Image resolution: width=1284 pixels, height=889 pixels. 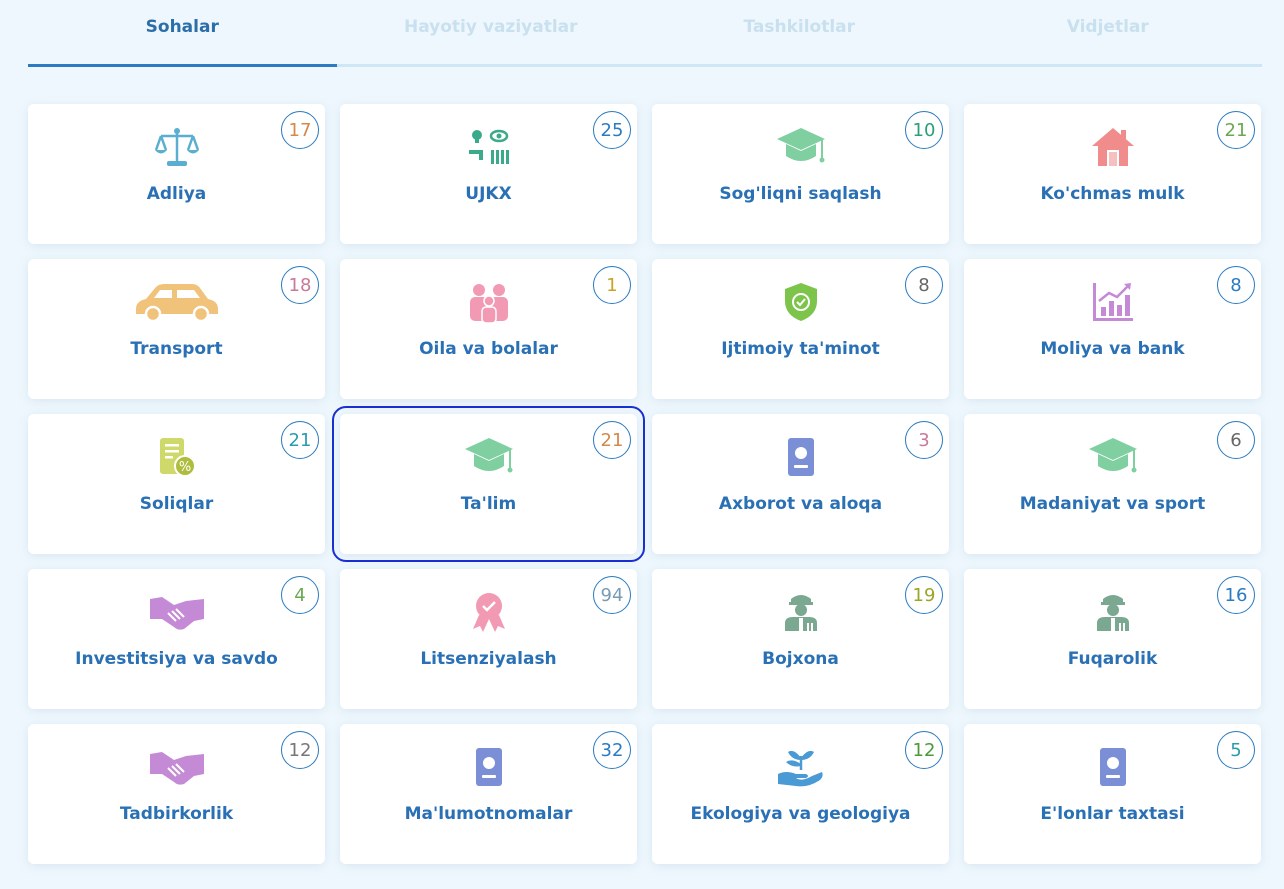 I want to click on count-badge: 3, so click(x=924, y=440).